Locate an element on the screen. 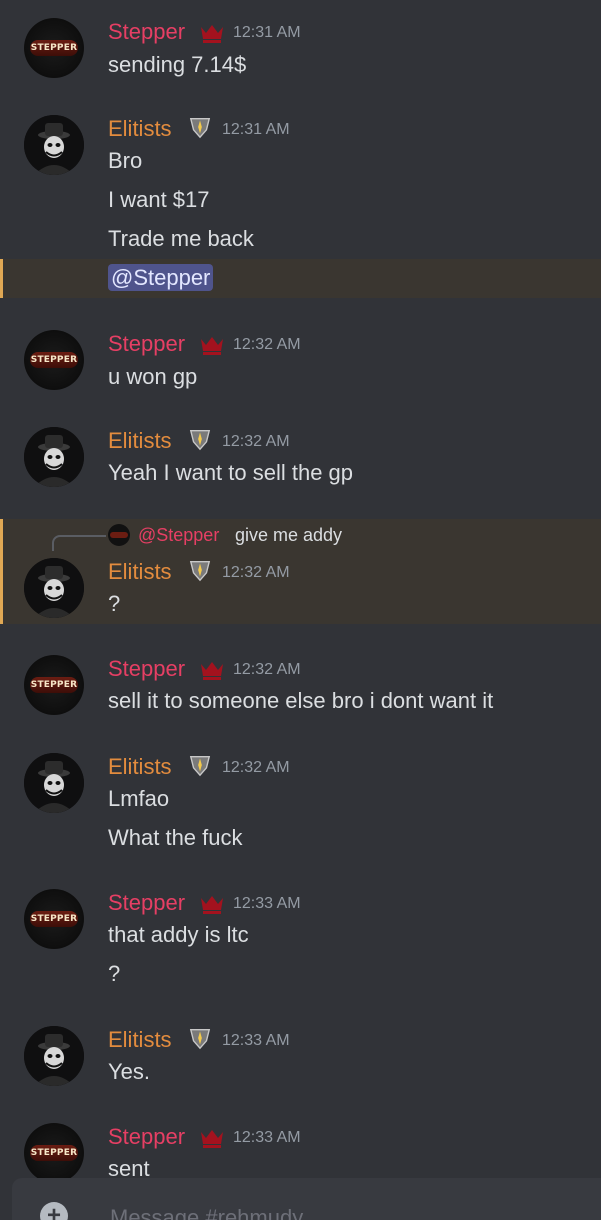 The width and height of the screenshot is (601, 1220). message-text: u won gp is located at coordinates (153, 376).